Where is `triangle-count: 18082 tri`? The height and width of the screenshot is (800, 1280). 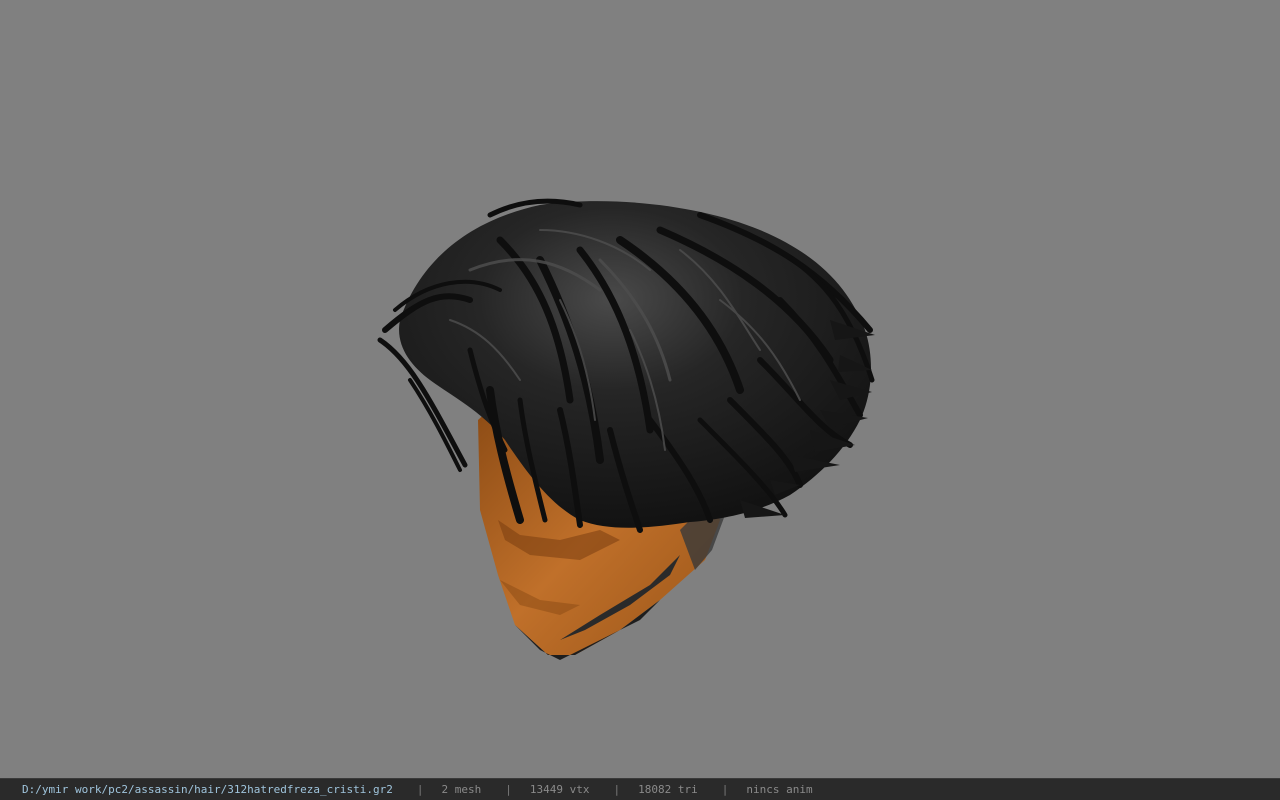
triangle-count: 18082 tri is located at coordinates (668, 789).